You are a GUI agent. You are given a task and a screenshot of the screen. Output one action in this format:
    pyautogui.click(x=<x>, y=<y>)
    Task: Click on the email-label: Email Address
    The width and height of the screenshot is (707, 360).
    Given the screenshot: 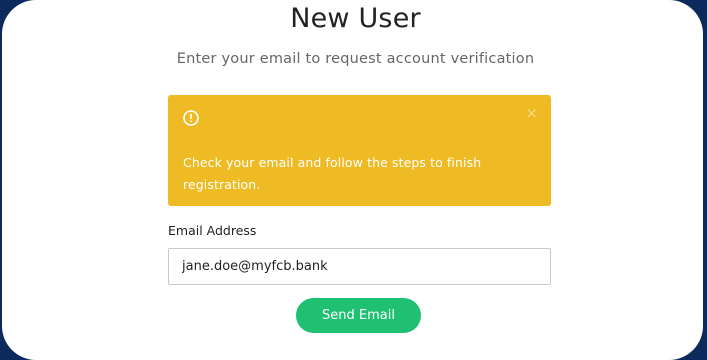 What is the action you would take?
    pyautogui.click(x=212, y=230)
    